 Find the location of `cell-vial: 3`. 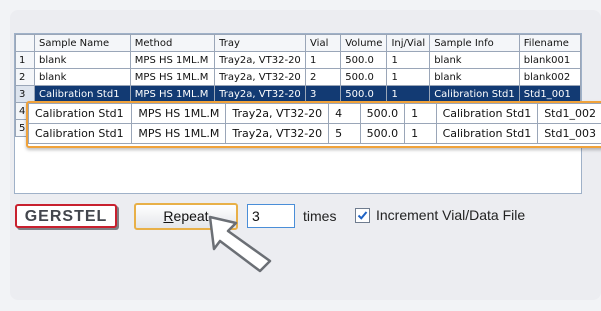

cell-vial: 3 is located at coordinates (323, 94).